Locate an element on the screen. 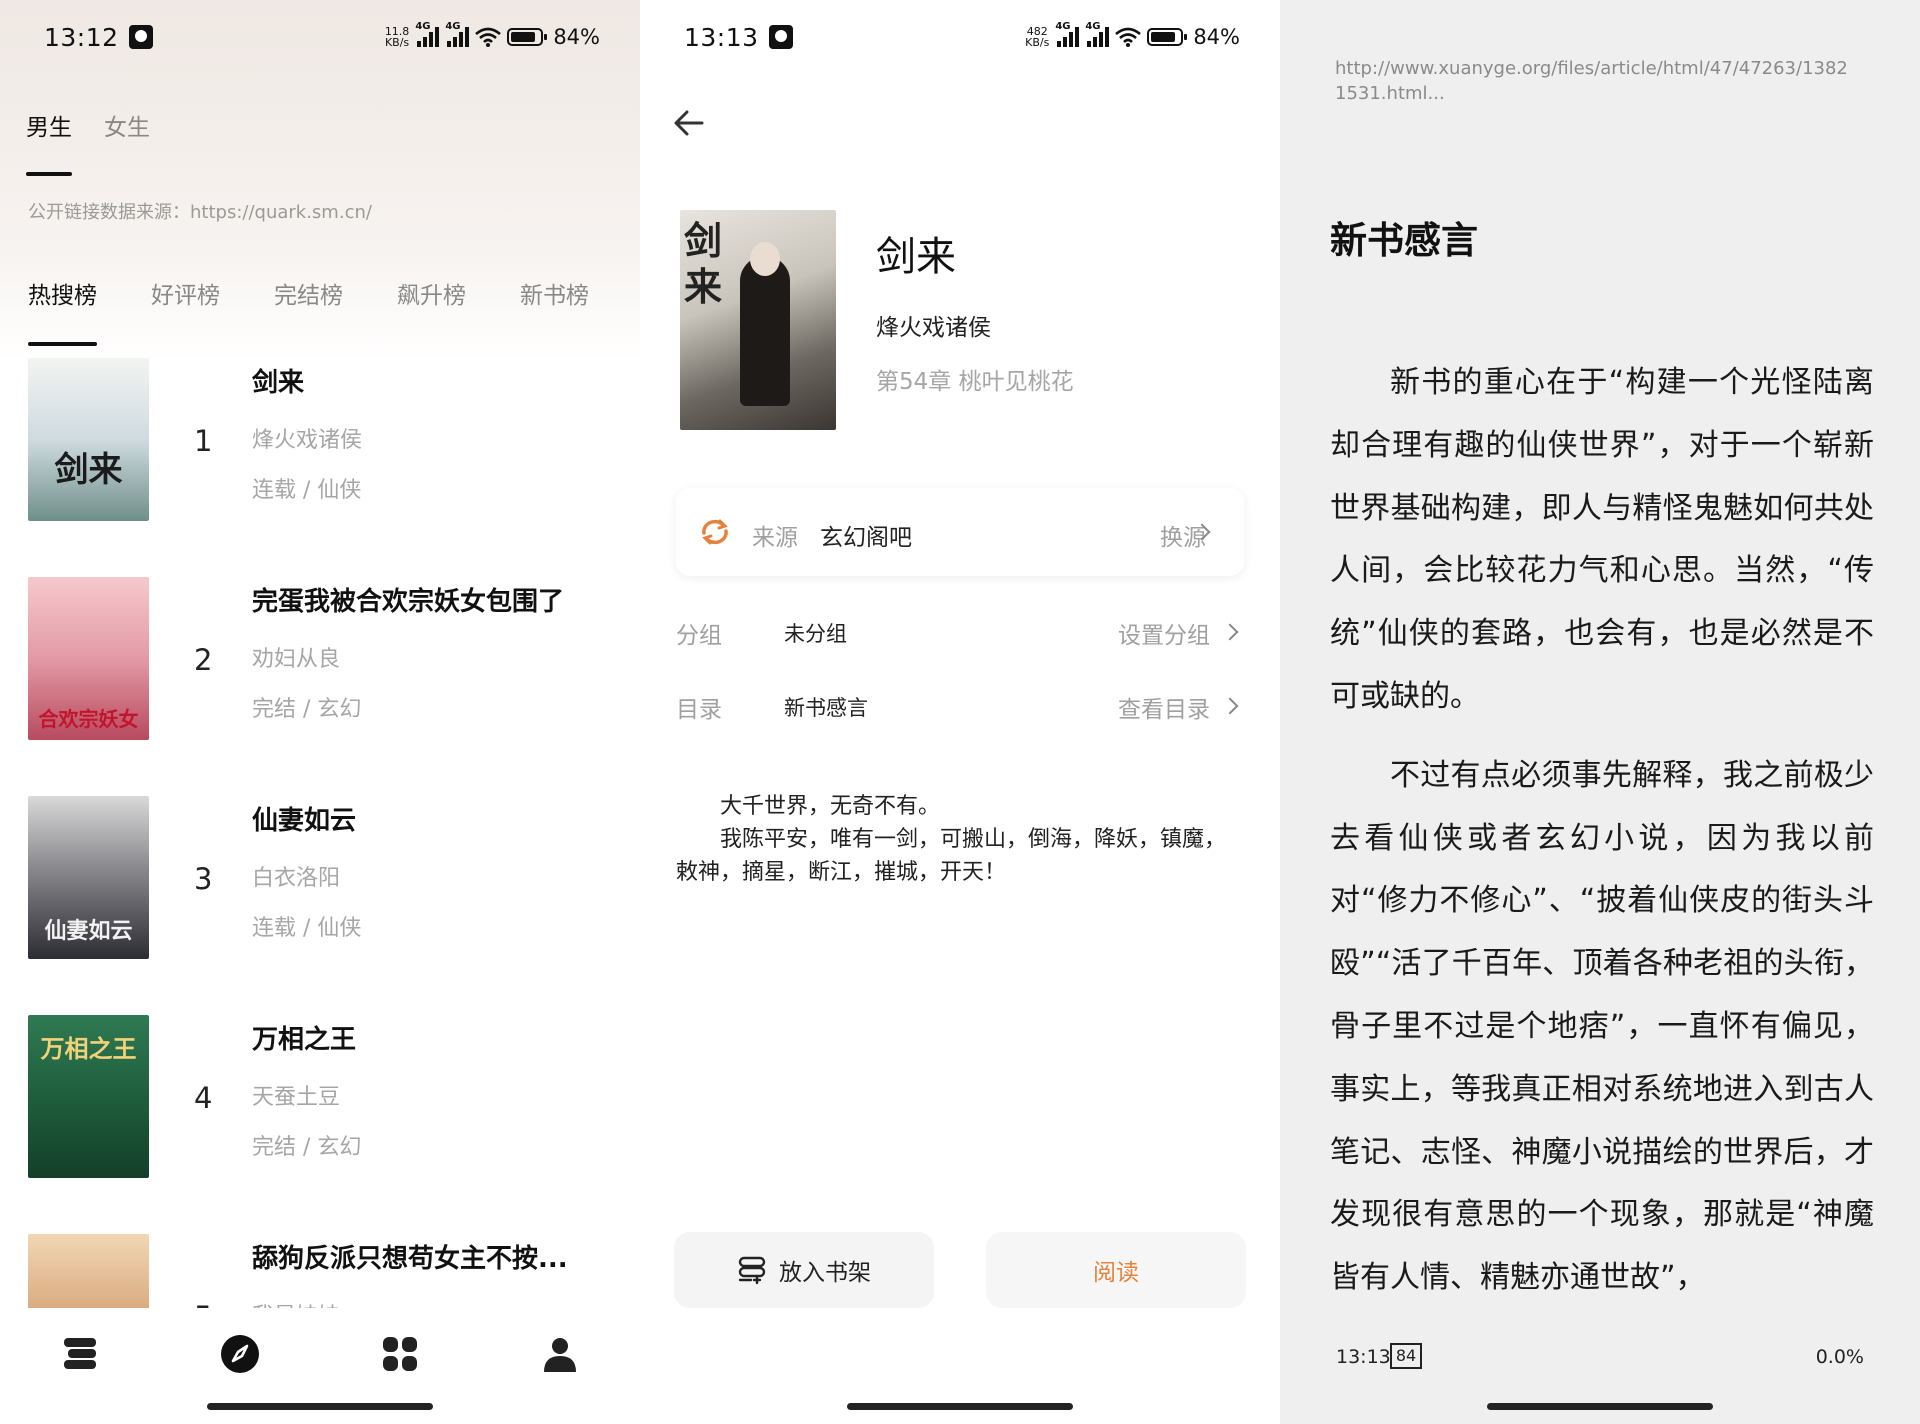  book-tags: 完结 / 玄幻 is located at coordinates (307, 709).